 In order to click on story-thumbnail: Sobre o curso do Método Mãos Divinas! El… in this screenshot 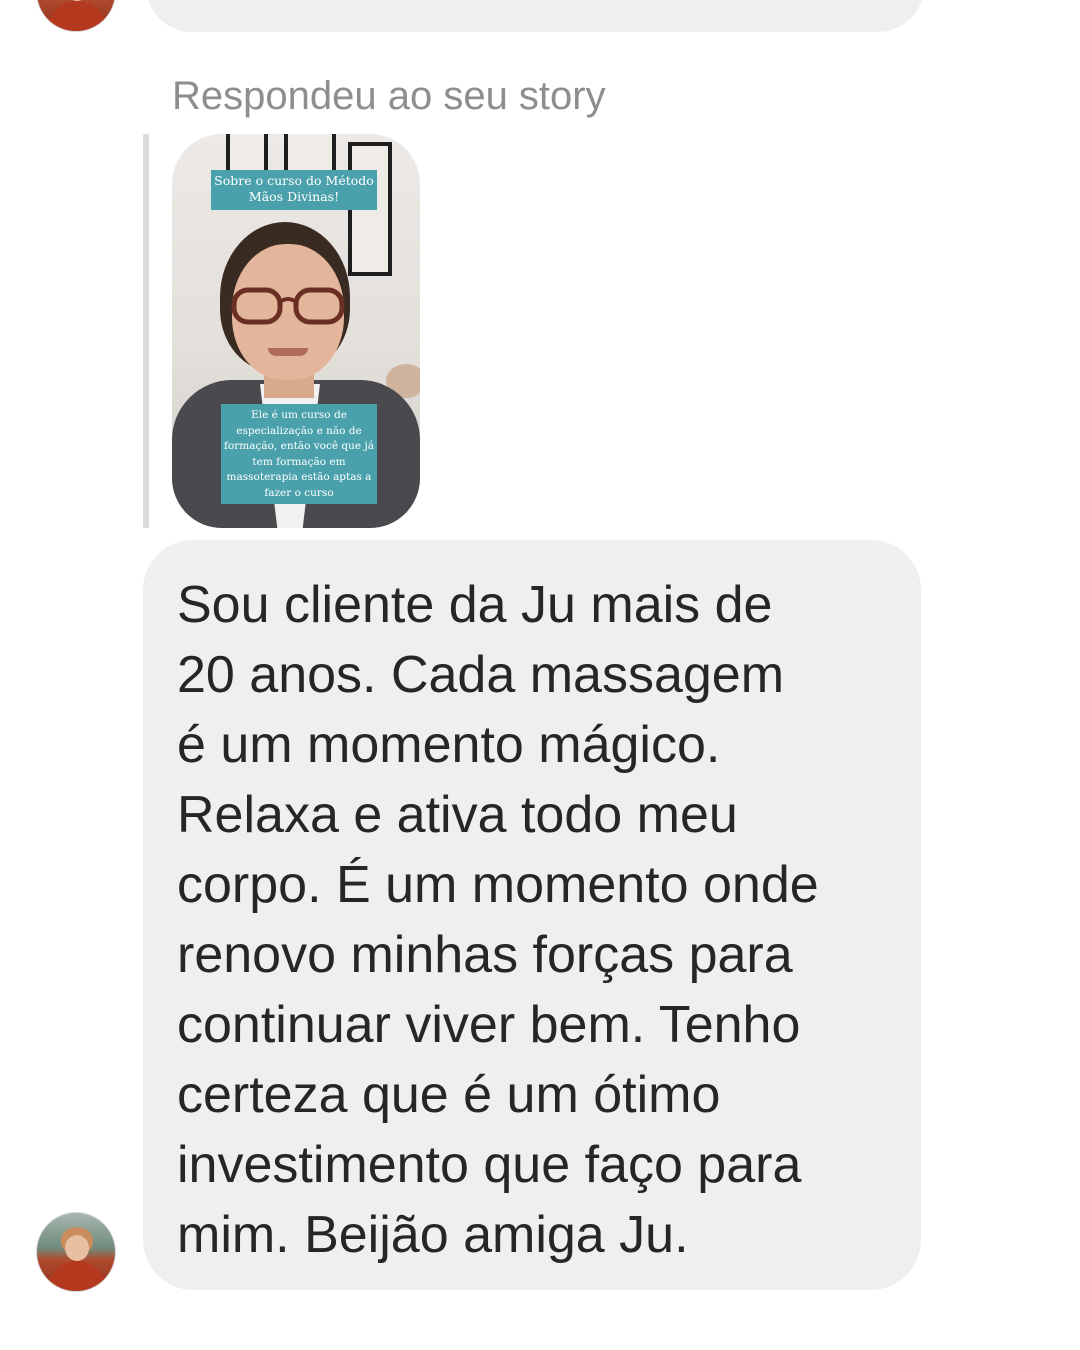, I will do `click(296, 331)`.